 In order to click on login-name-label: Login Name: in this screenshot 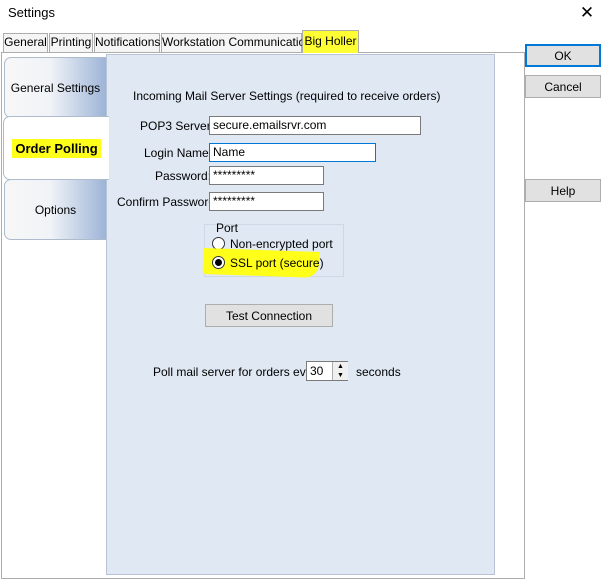, I will do `click(178, 153)`.